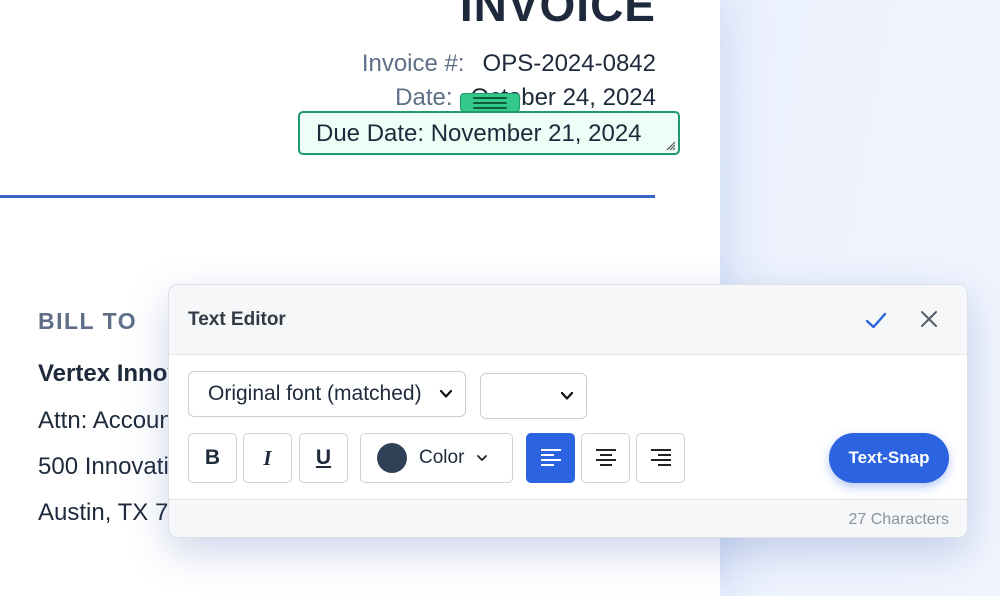 The height and width of the screenshot is (596, 1000). What do you see at coordinates (929, 319) in the screenshot?
I see `close-icon` at bounding box center [929, 319].